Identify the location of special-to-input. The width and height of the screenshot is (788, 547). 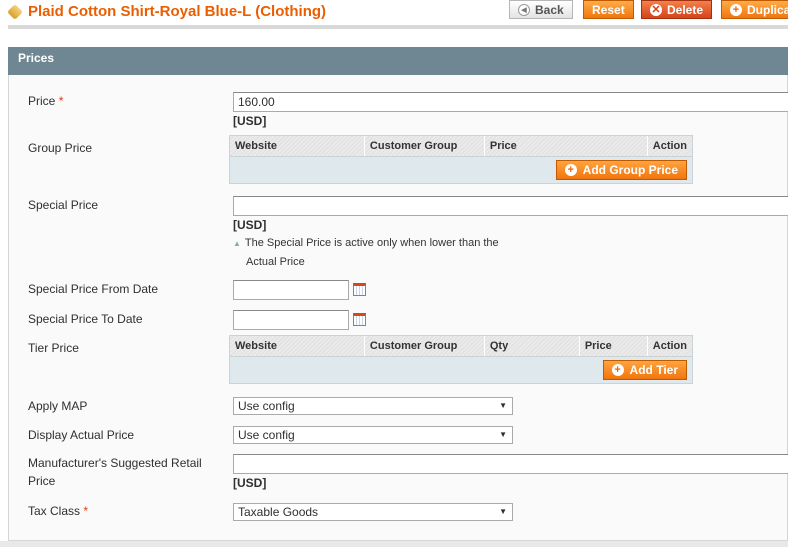
(291, 320).